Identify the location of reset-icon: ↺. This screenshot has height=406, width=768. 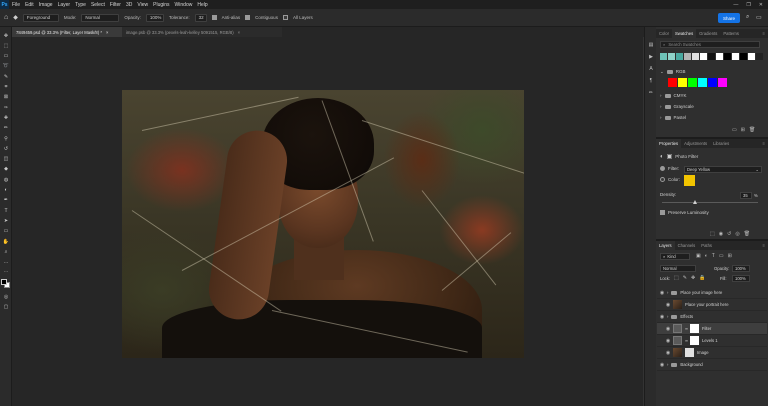
(729, 234).